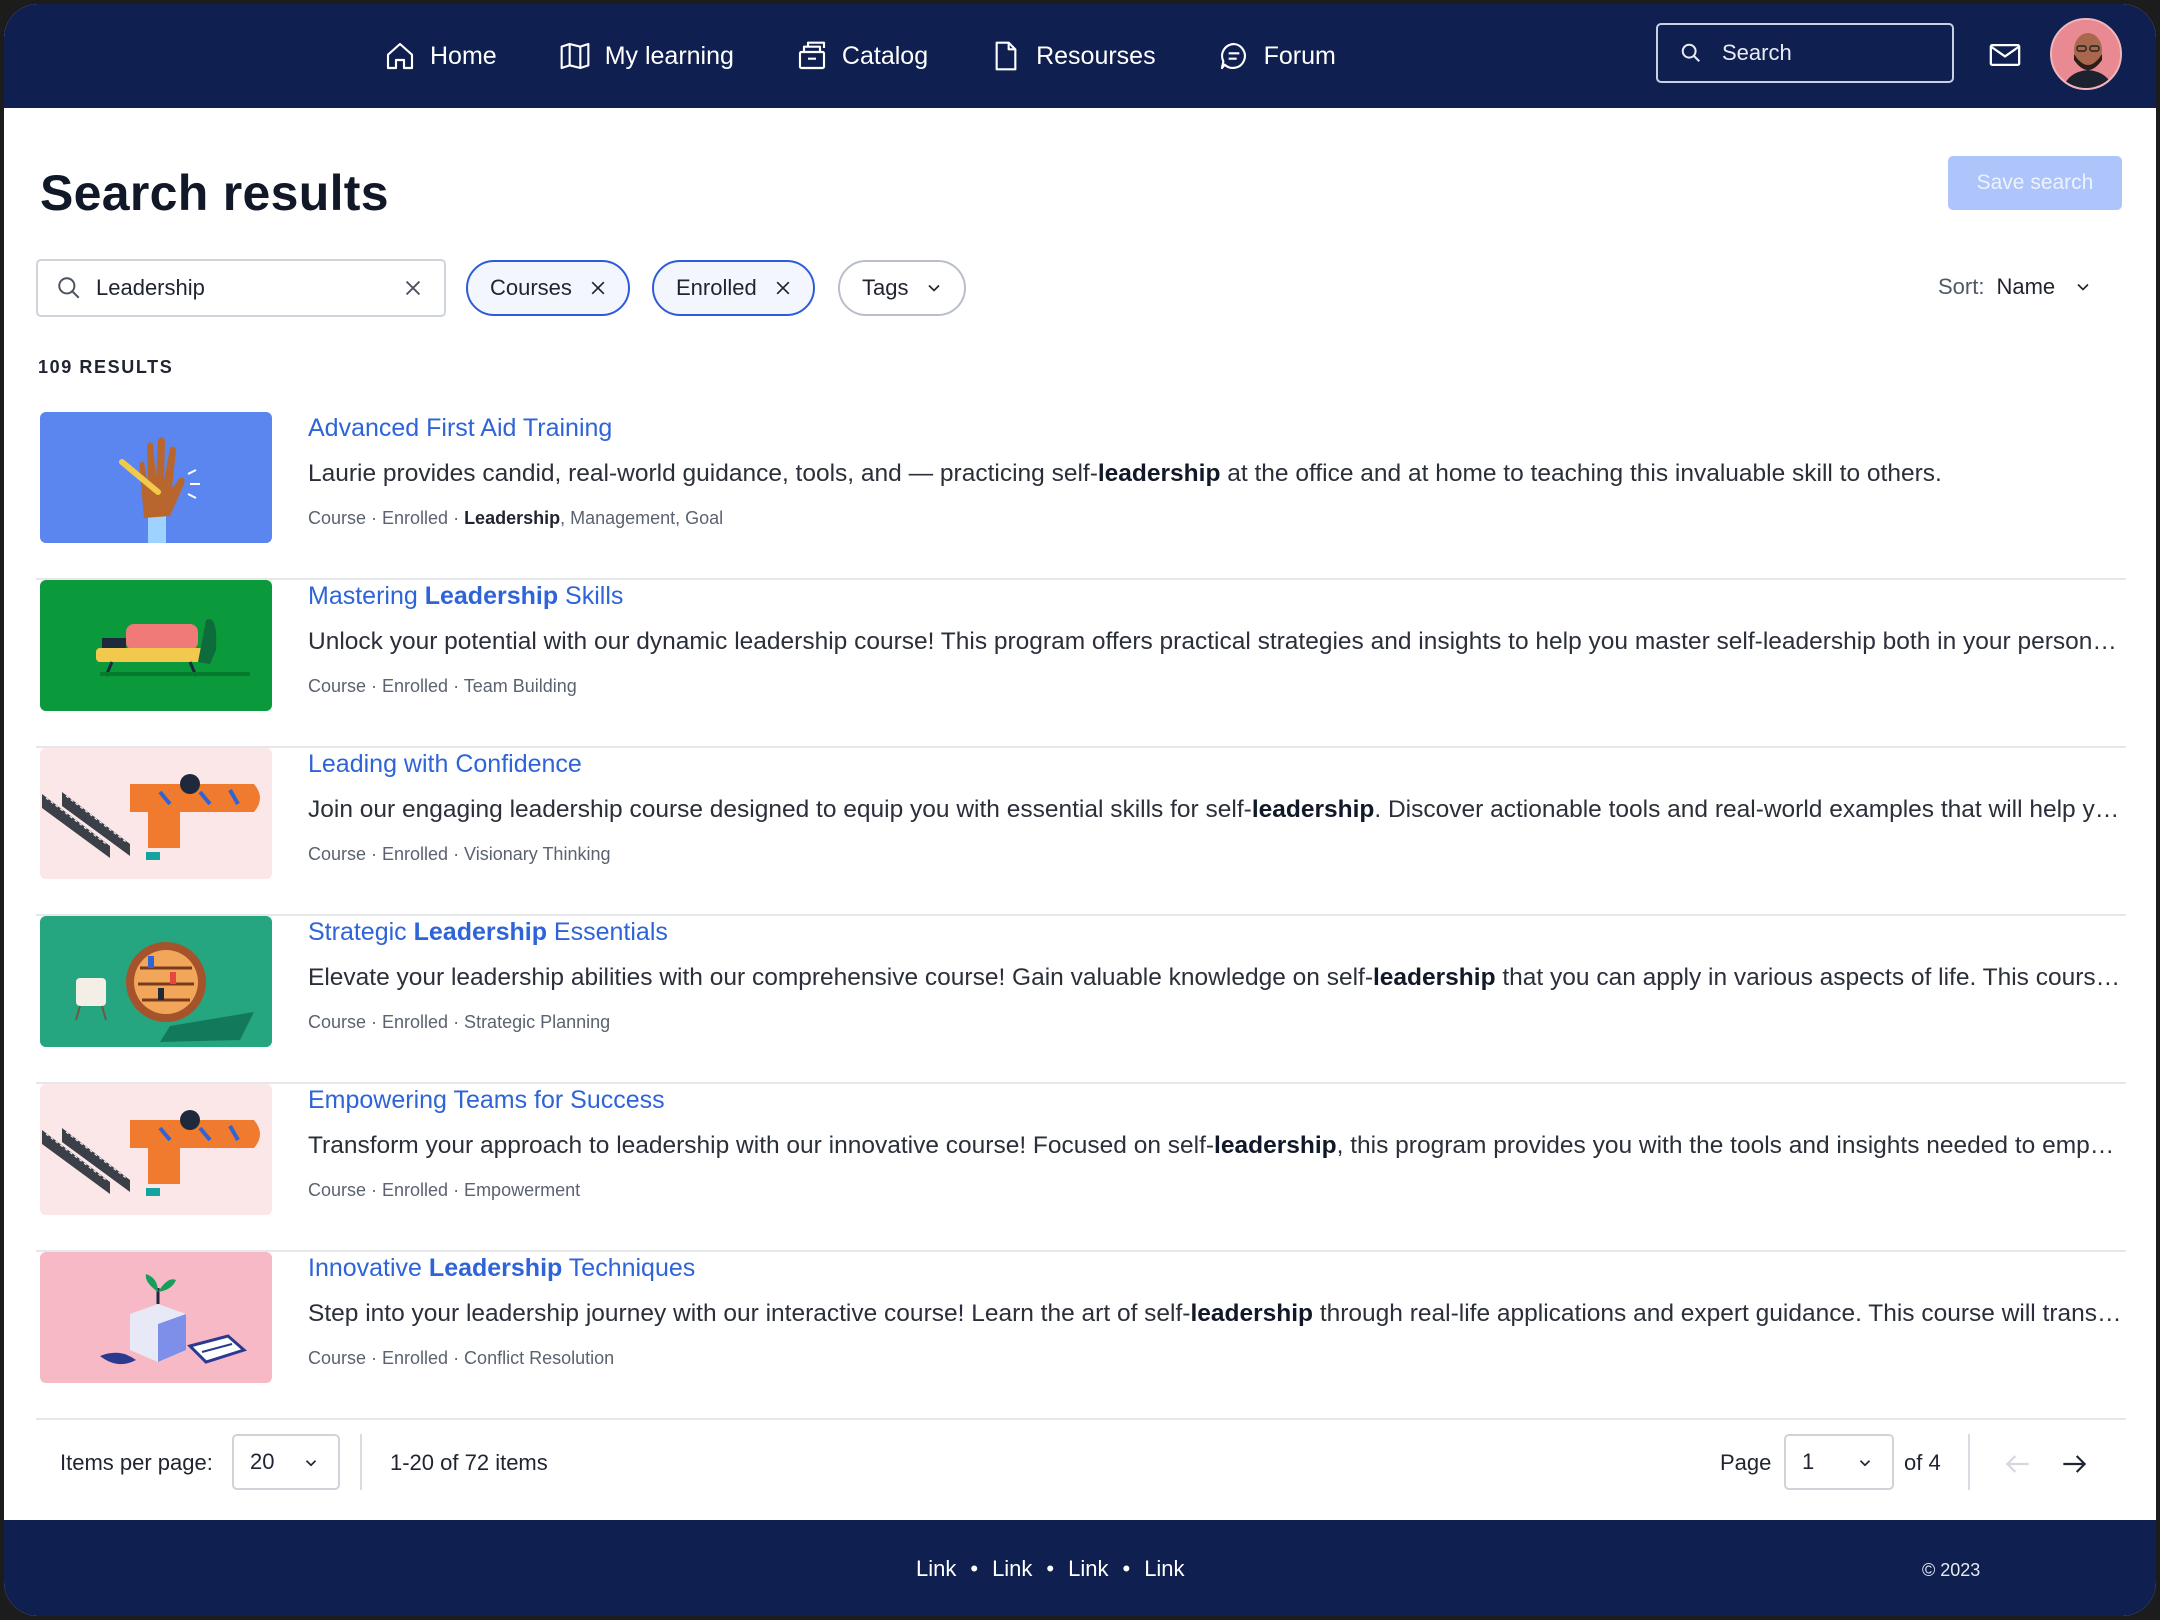  I want to click on items-per-page-select: 20, so click(286, 1462).